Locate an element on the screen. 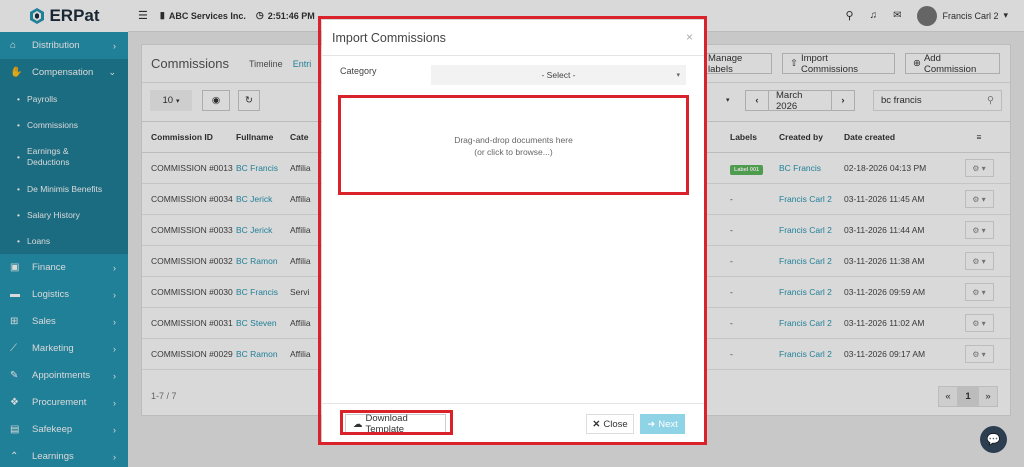 Image resolution: width=1024 pixels, height=467 pixels. highlight-dropzone is located at coordinates (513, 145).